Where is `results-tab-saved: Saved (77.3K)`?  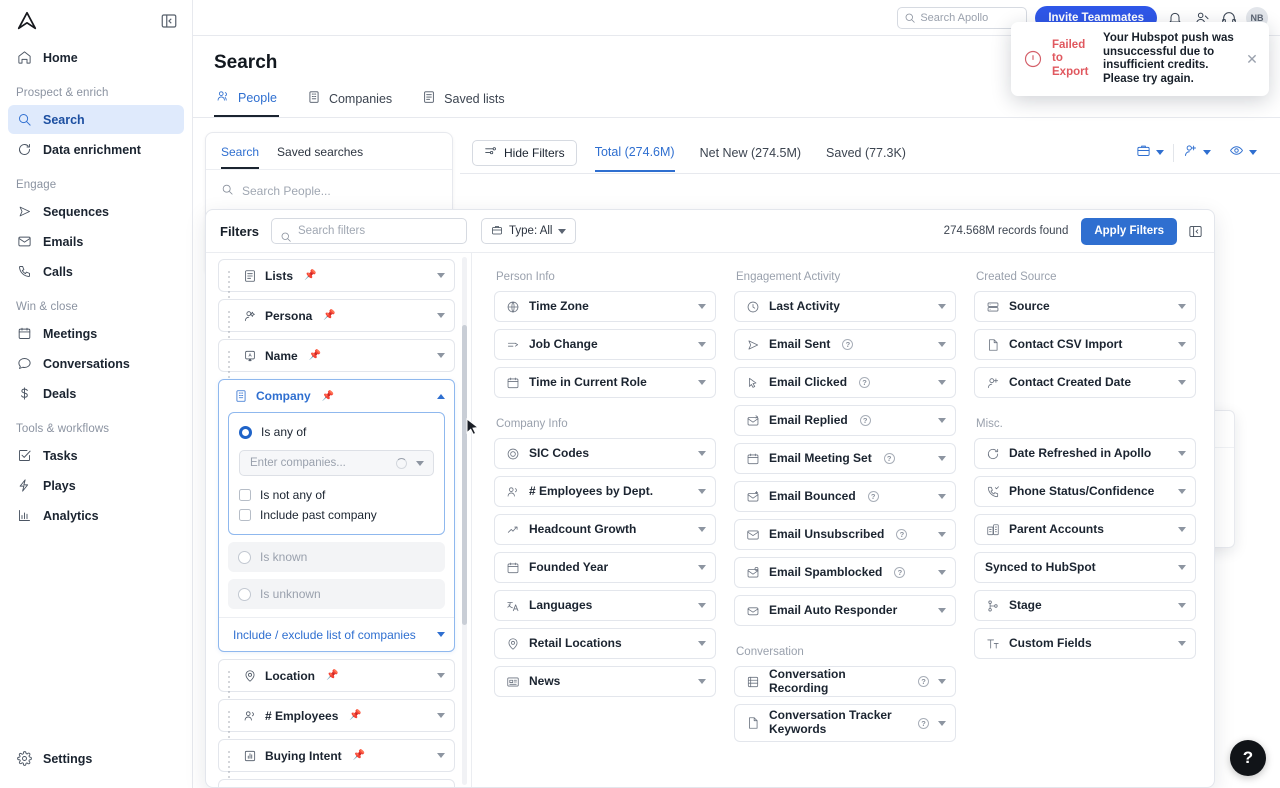
results-tab-saved: Saved (77.3K) is located at coordinates (866, 153).